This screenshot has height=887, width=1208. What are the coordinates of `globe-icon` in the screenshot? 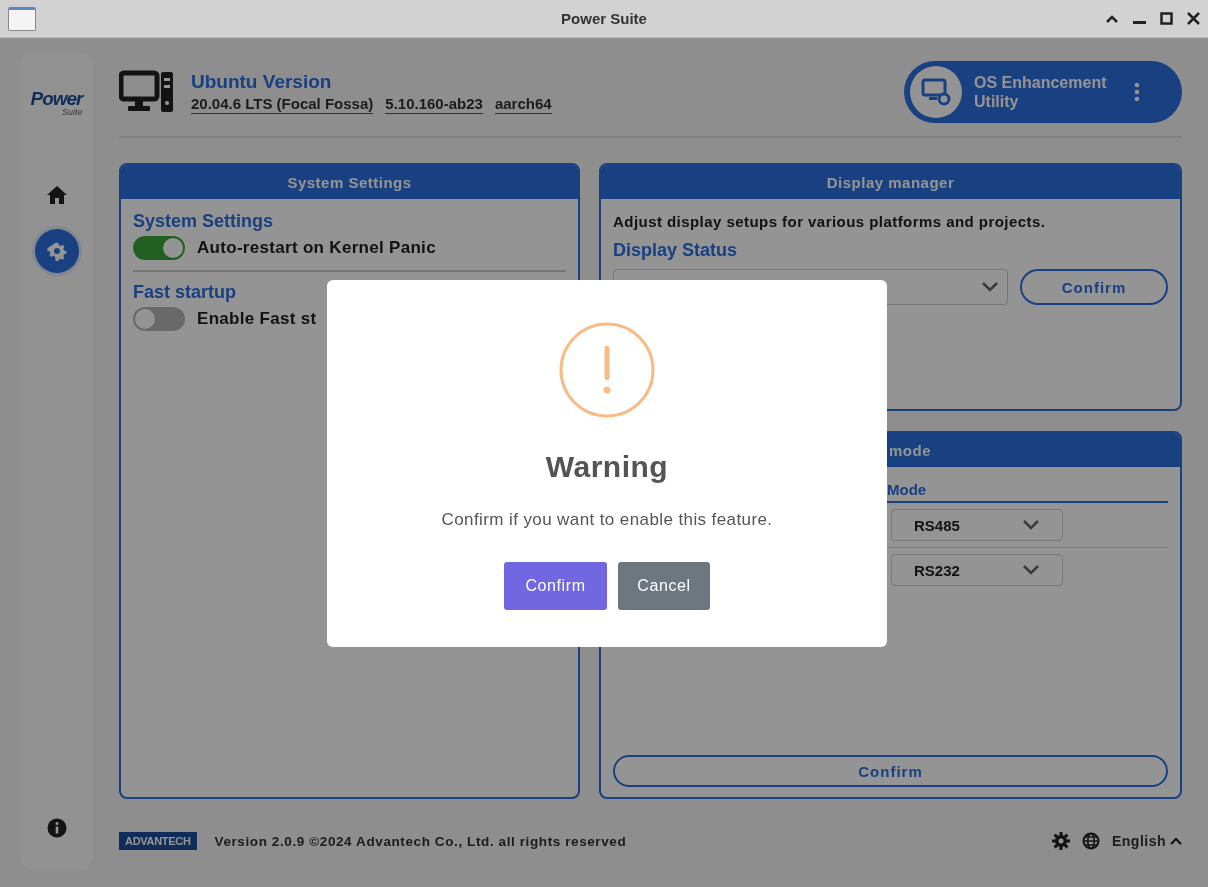 It's located at (1090, 841).